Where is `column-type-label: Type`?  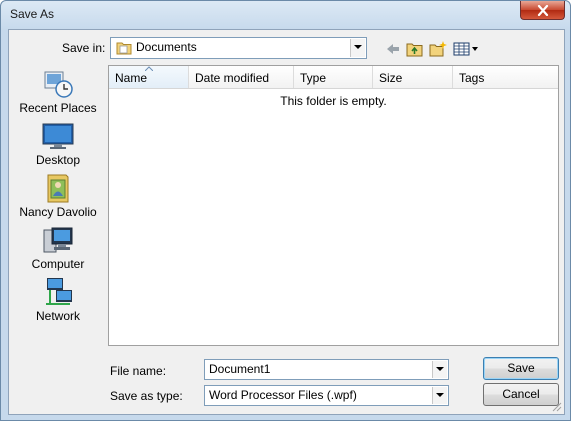
column-type-label: Type is located at coordinates (313, 78).